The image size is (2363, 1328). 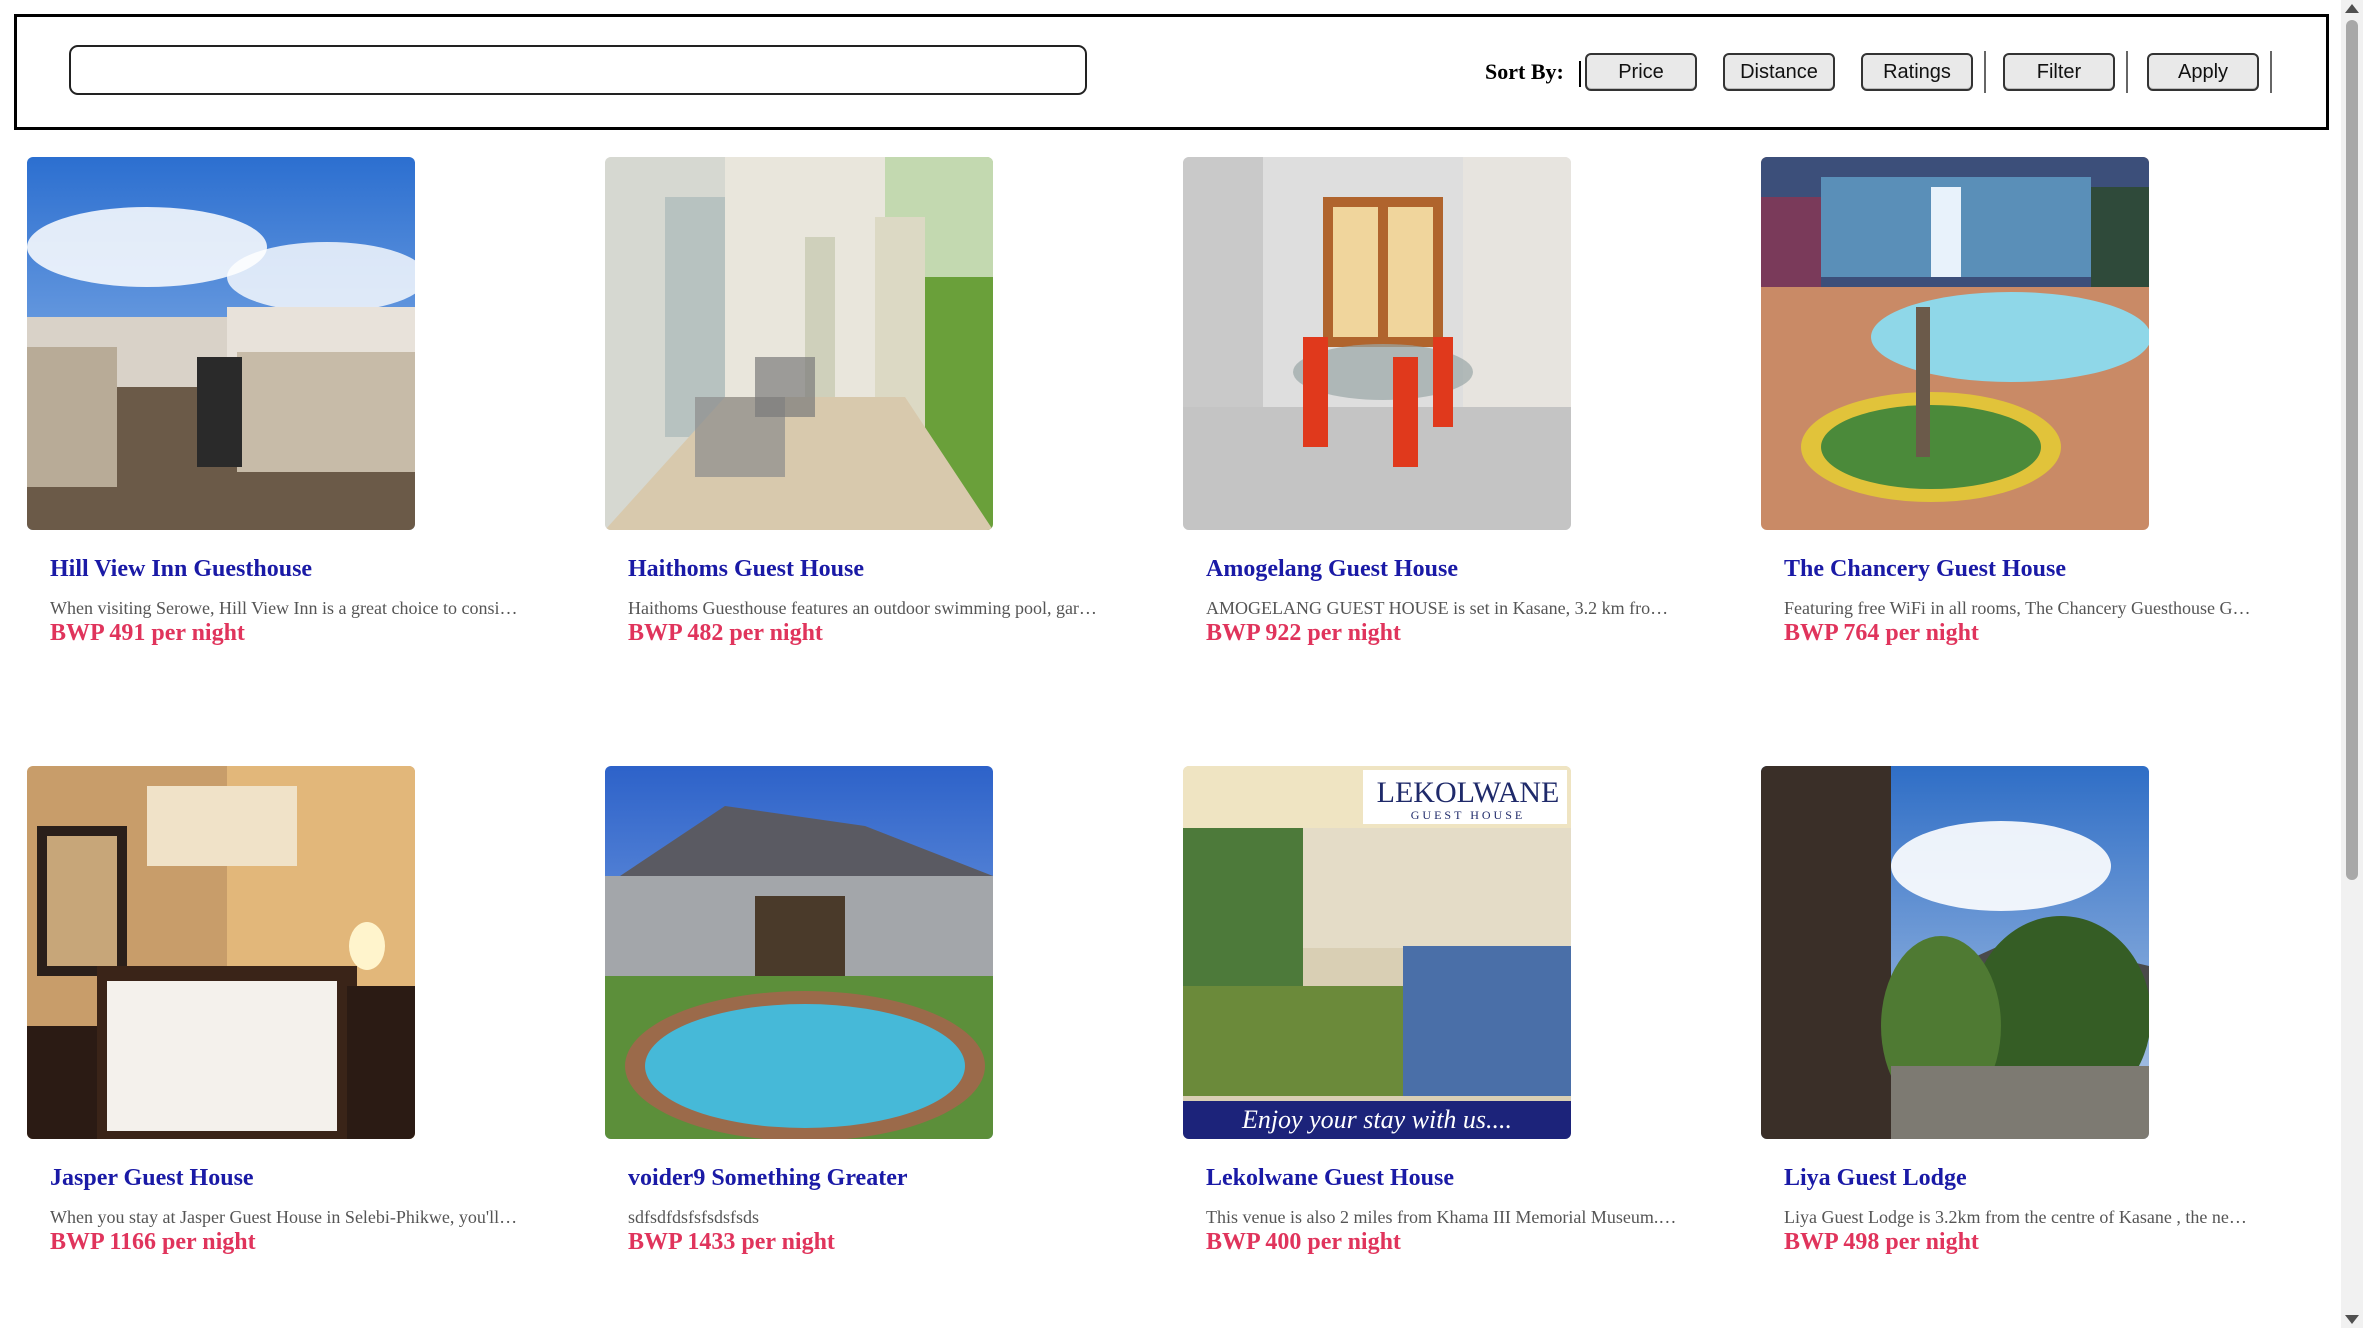 What do you see at coordinates (2059, 72) in the screenshot?
I see `filter-button: Filter` at bounding box center [2059, 72].